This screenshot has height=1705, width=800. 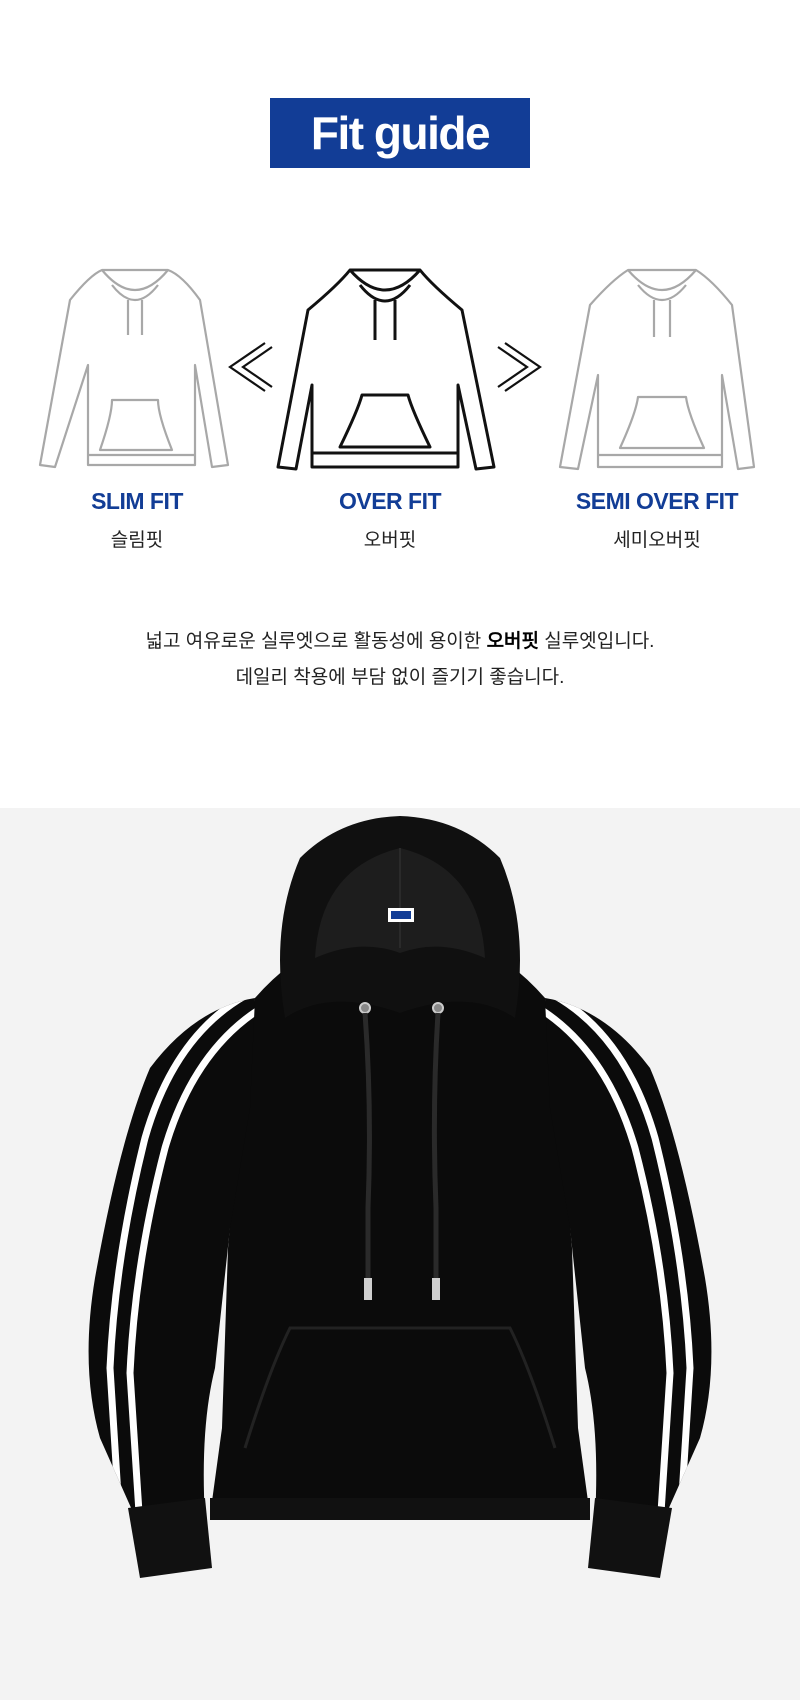 I want to click on fit-illustrations, so click(x=397, y=369).